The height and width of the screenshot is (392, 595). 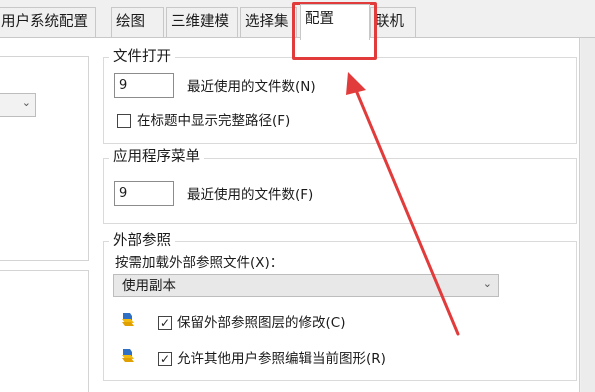 What do you see at coordinates (335, 22) in the screenshot?
I see `tab-profiles: 配置` at bounding box center [335, 22].